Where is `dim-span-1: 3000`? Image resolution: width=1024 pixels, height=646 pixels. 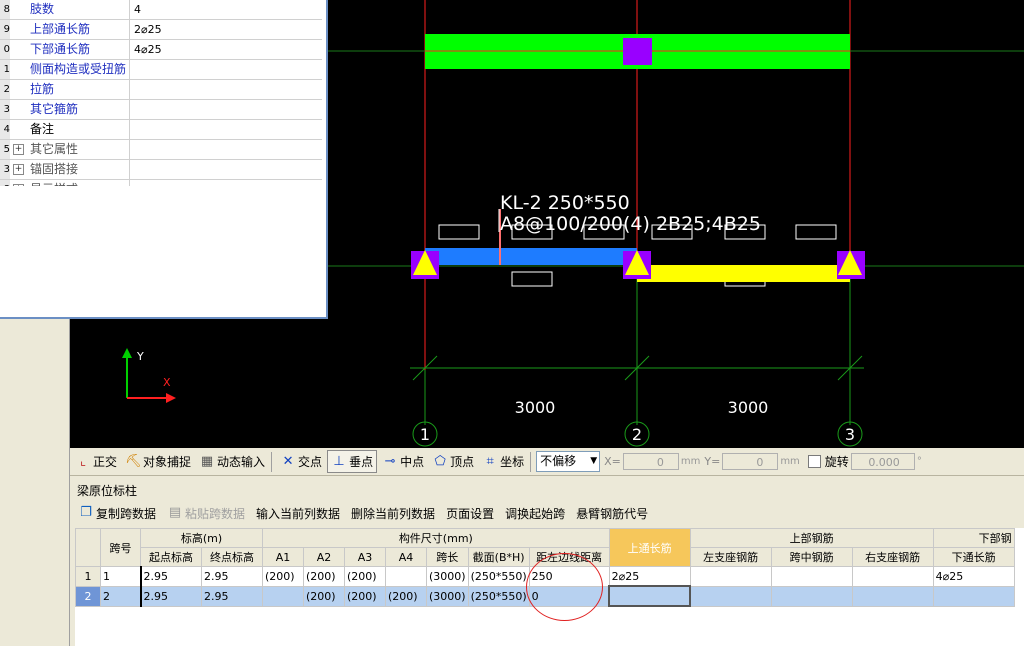
dim-span-1: 3000 is located at coordinates (535, 407).